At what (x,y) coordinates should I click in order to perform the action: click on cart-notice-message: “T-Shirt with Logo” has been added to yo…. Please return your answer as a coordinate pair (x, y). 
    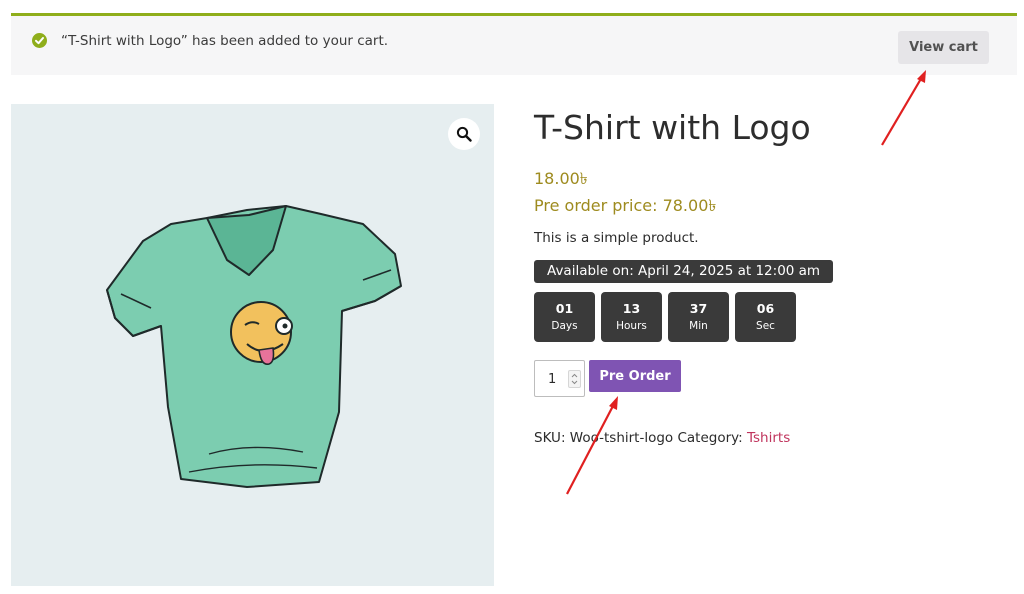
    Looking at the image, I should click on (225, 41).